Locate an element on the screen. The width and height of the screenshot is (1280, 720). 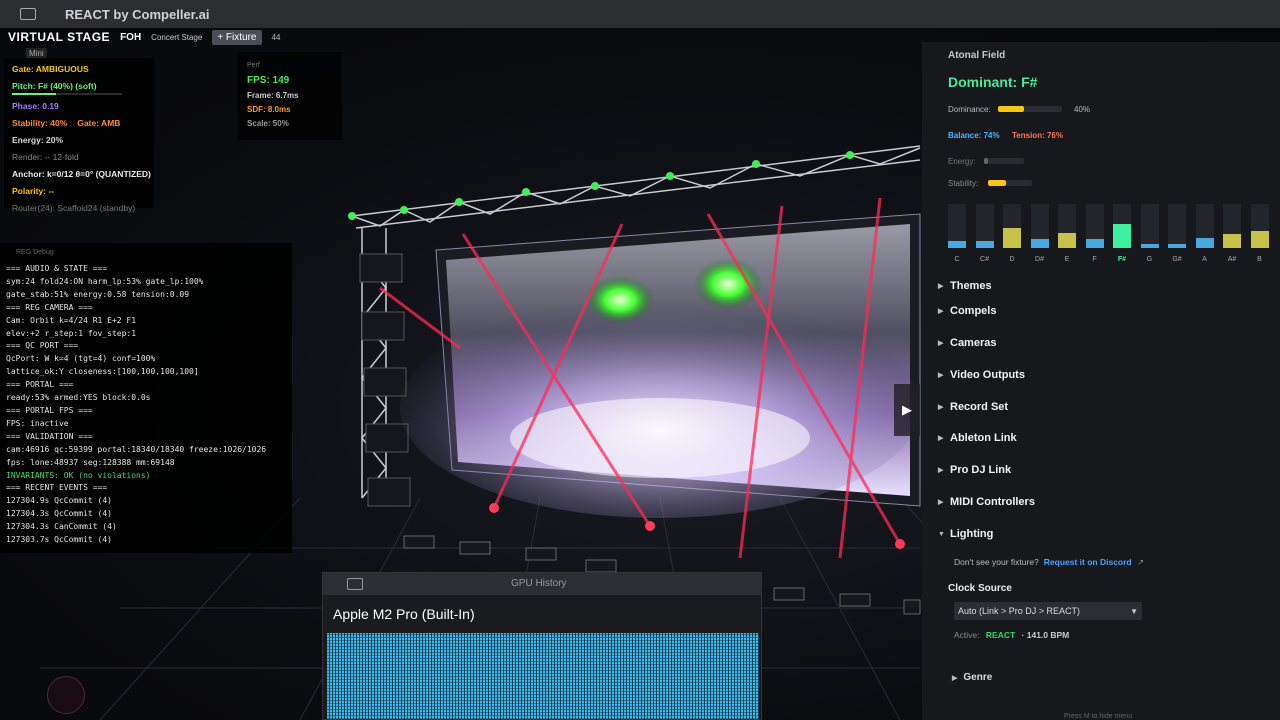
router-status: Router(24): Scaffold24 (standby) is located at coordinates (74, 208).